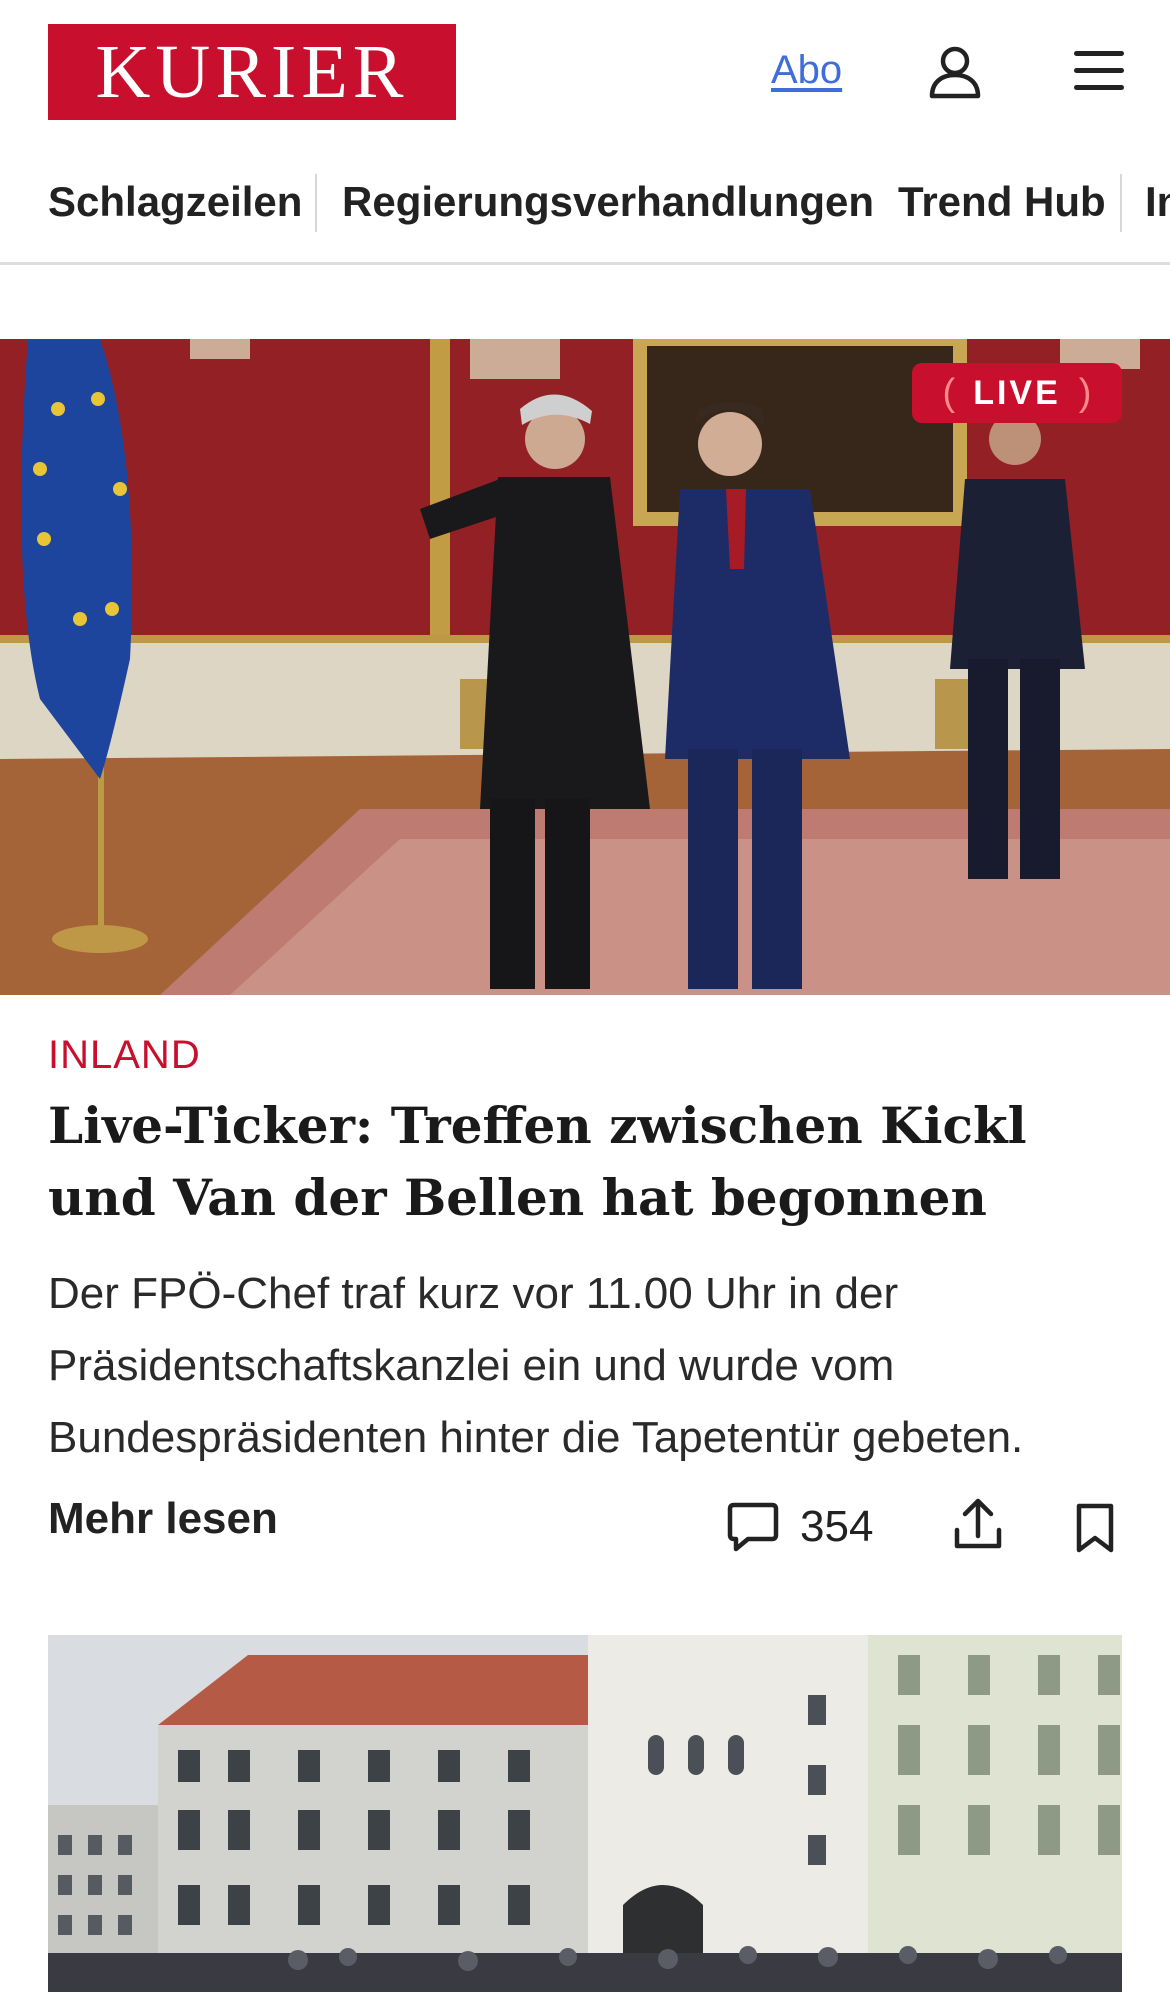 The image size is (1170, 1992). What do you see at coordinates (1095, 1528) in the screenshot?
I see `bookmark-icon` at bounding box center [1095, 1528].